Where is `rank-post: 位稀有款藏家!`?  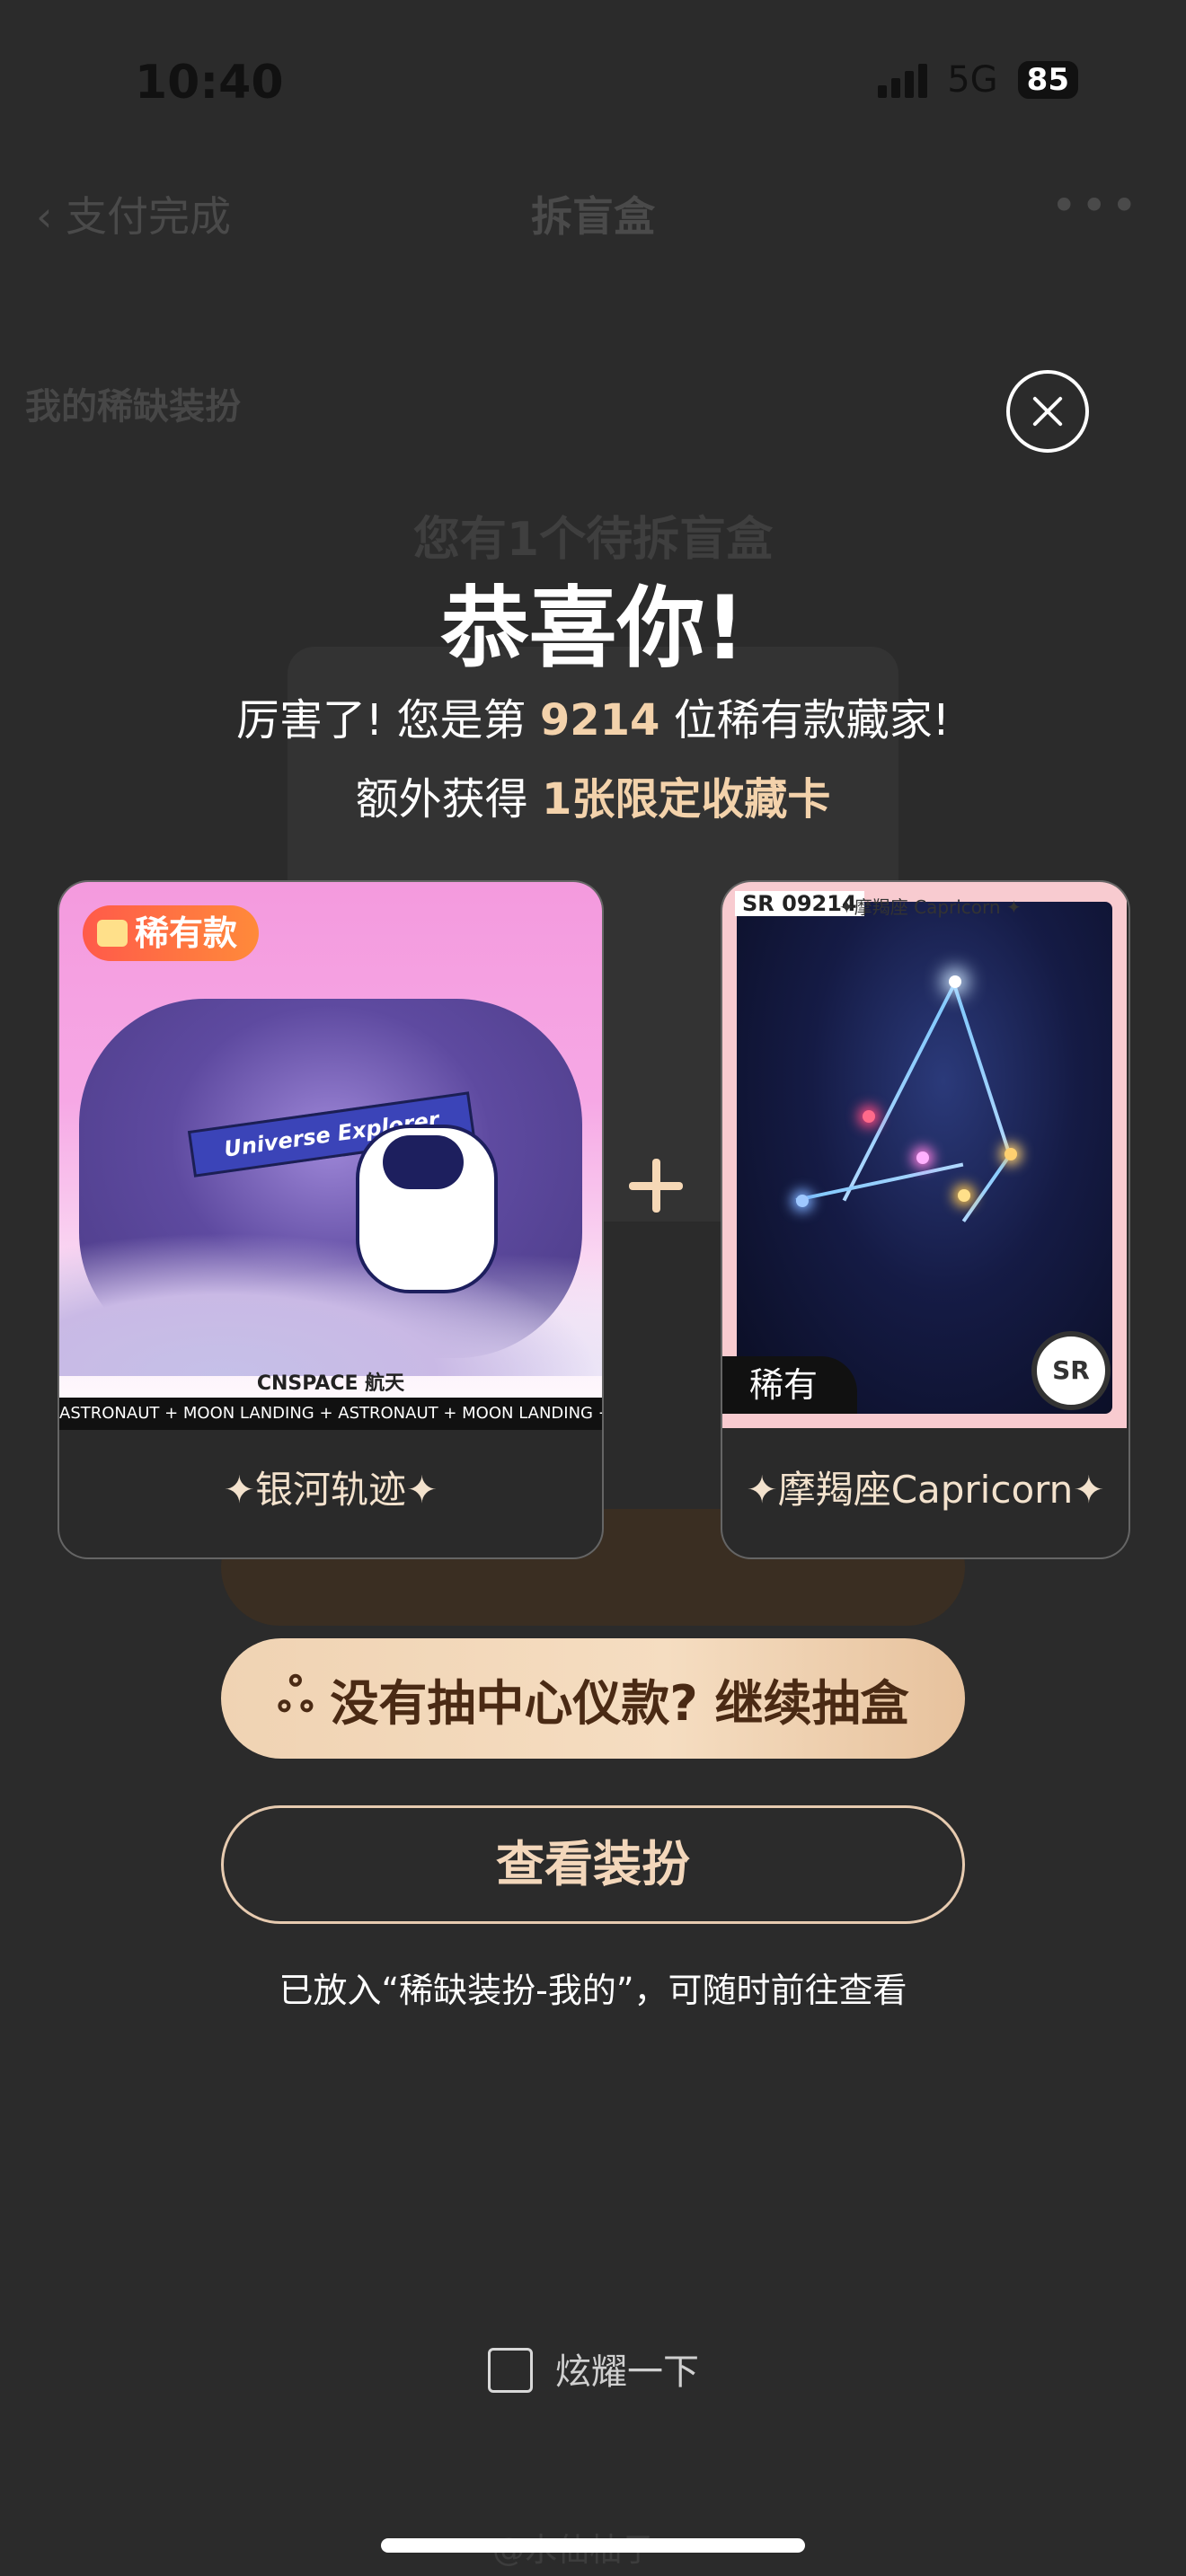
rank-post: 位稀有款藏家! is located at coordinates (811, 720).